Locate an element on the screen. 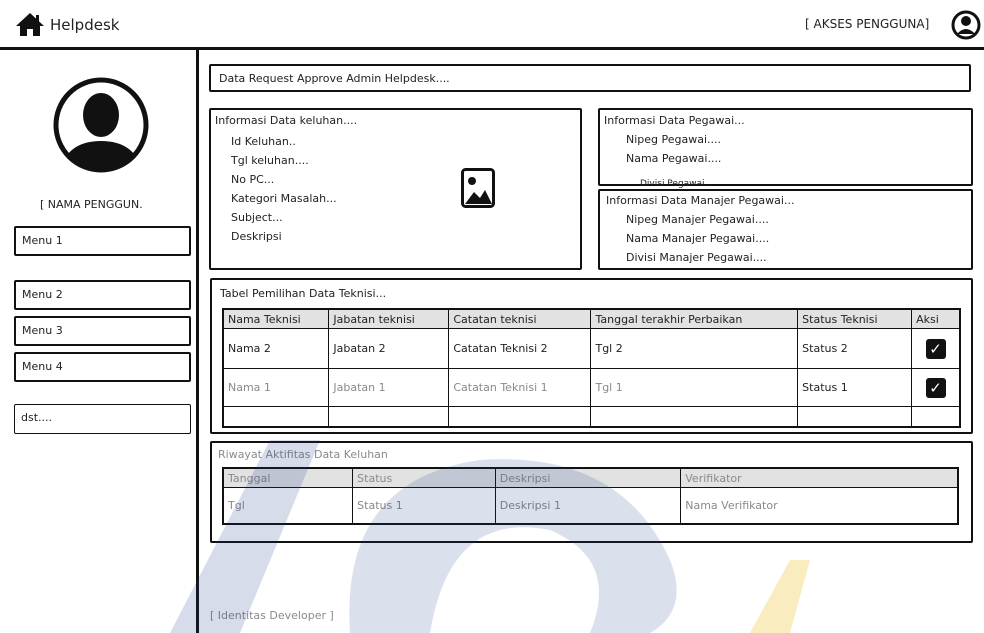 This screenshot has height=633, width=984. complaint-description: Deskripsi is located at coordinates (256, 236).